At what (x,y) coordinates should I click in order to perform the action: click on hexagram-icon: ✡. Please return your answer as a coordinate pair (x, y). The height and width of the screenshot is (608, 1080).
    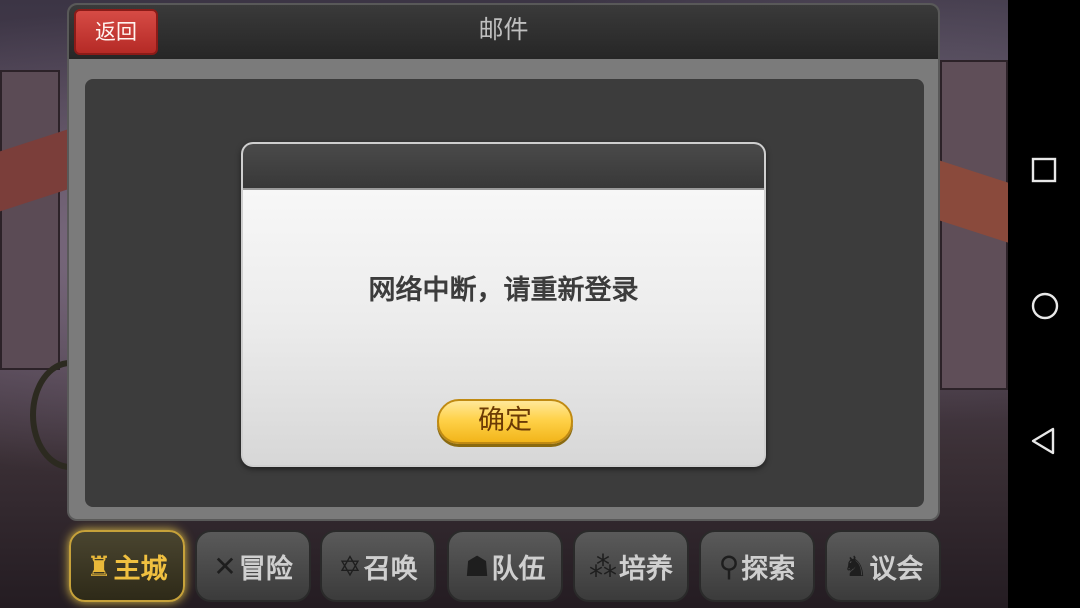
    Looking at the image, I should click on (350, 566).